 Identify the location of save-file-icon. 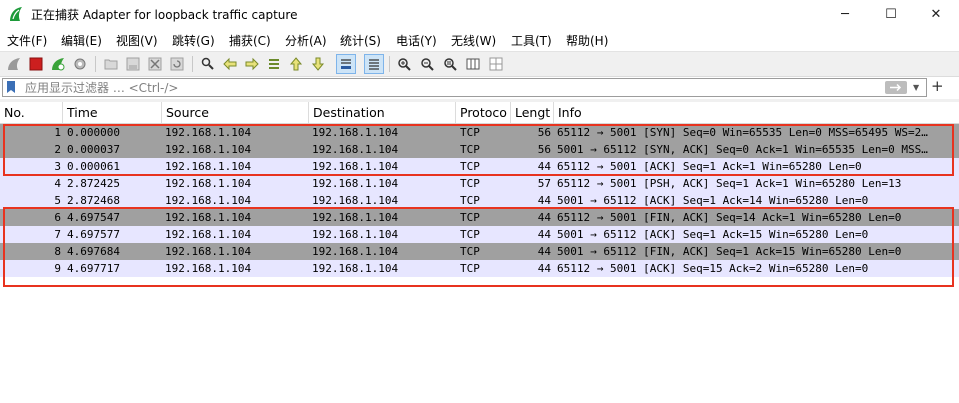
(133, 64).